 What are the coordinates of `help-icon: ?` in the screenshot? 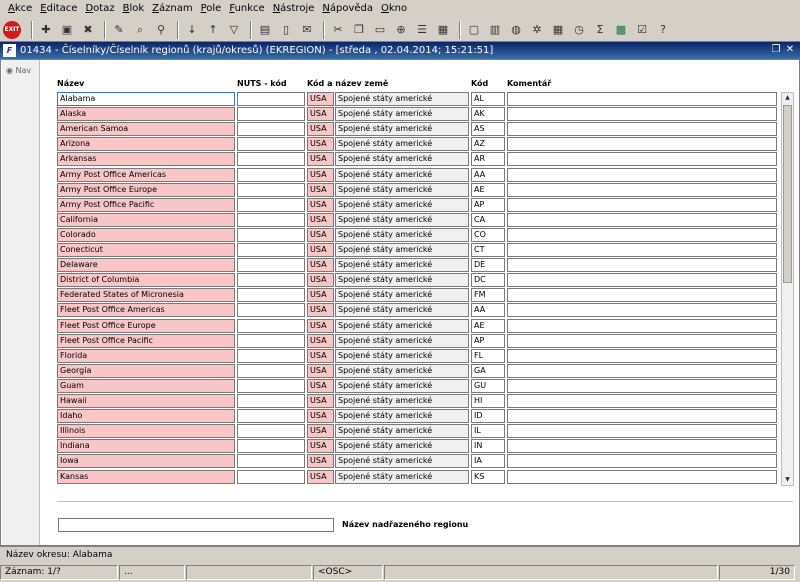 It's located at (663, 30).